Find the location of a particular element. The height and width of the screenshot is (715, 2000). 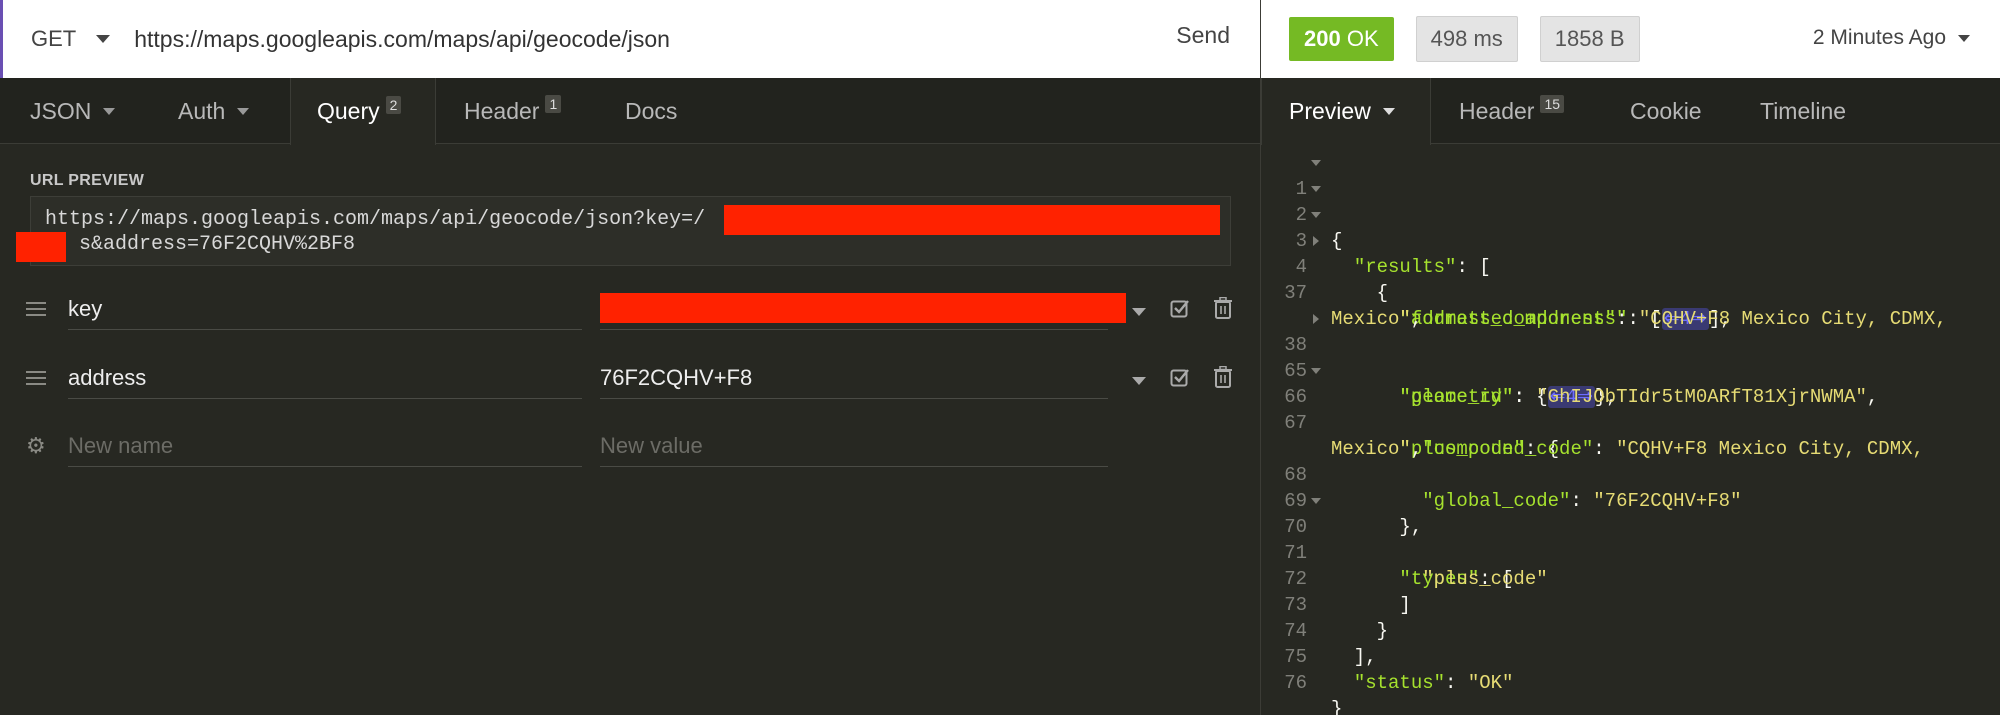

new-param-value-input: New value is located at coordinates (854, 447).